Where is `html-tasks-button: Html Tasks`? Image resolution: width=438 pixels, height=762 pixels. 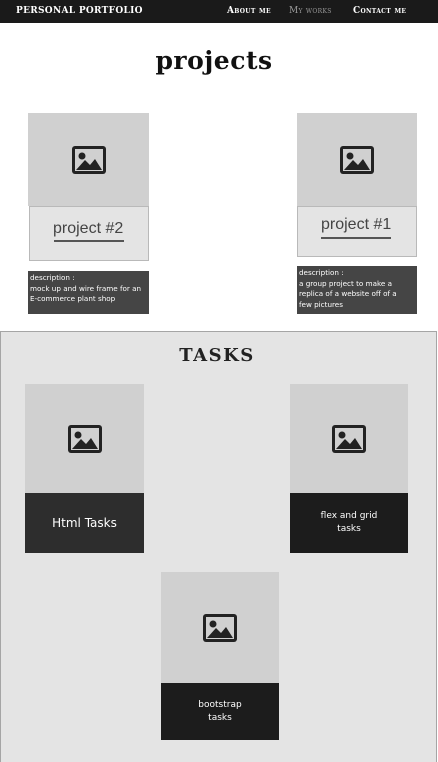
html-tasks-button: Html Tasks is located at coordinates (84, 523).